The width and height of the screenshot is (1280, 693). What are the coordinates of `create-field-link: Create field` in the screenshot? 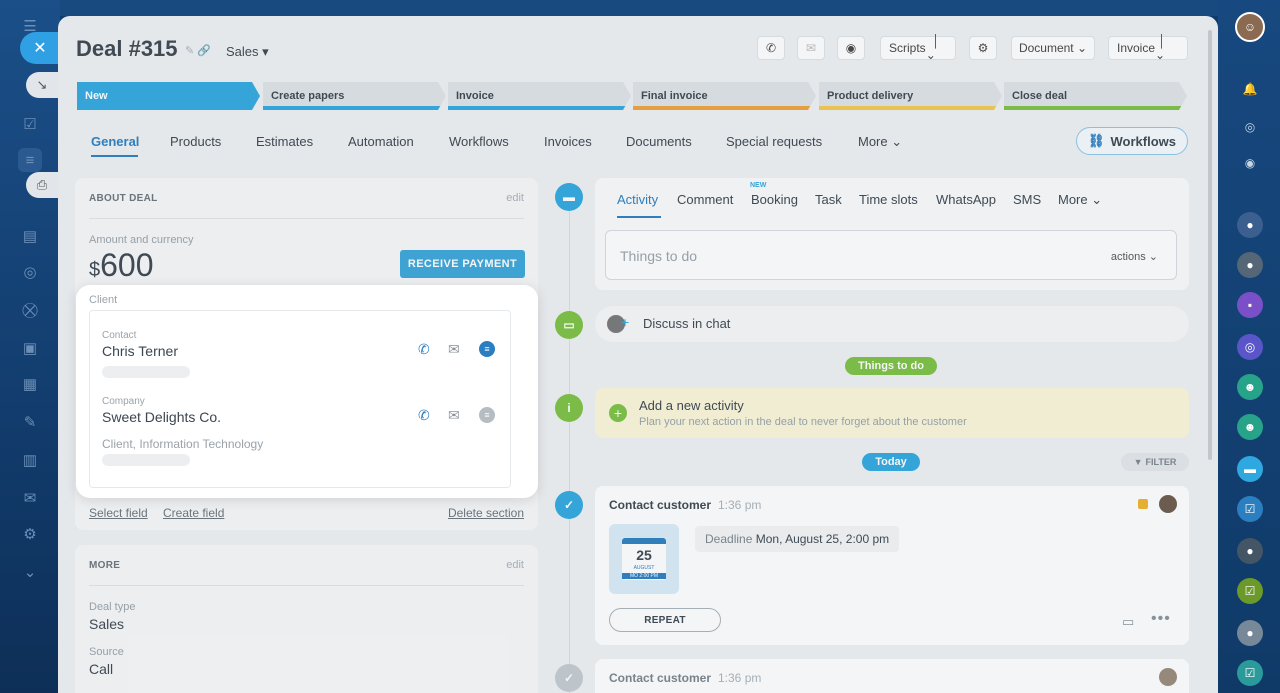 It's located at (193, 513).